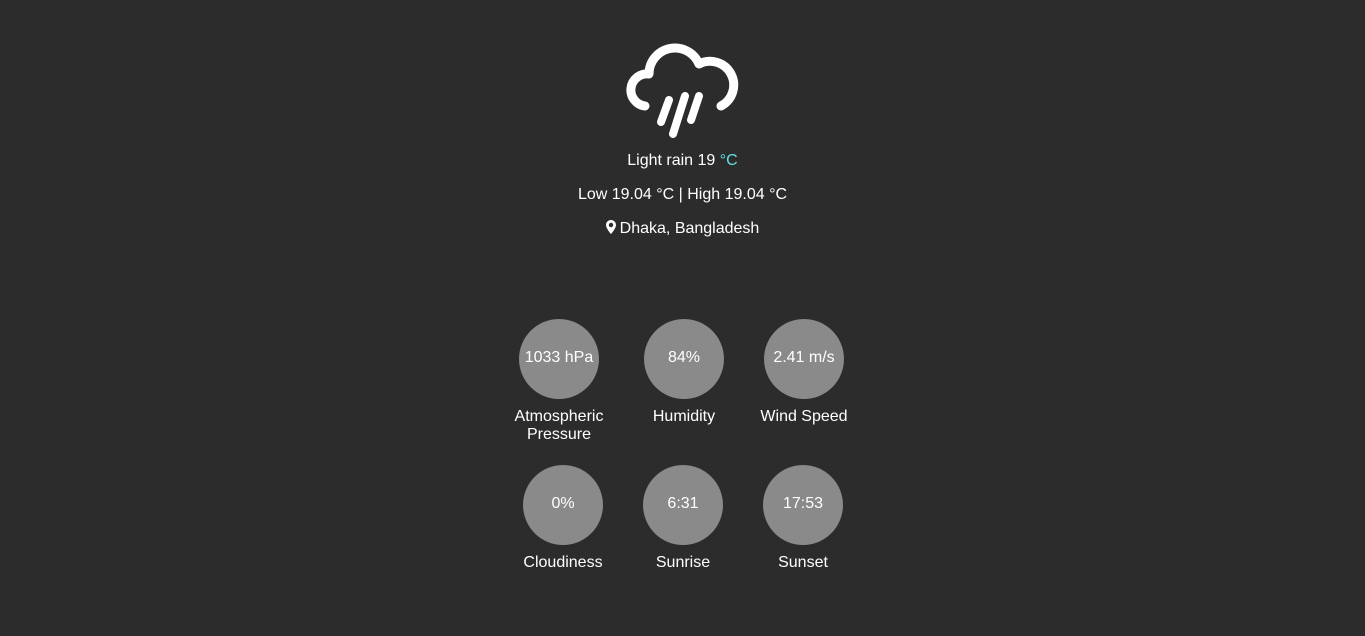  What do you see at coordinates (706, 160) in the screenshot?
I see `current-temperature: 19` at bounding box center [706, 160].